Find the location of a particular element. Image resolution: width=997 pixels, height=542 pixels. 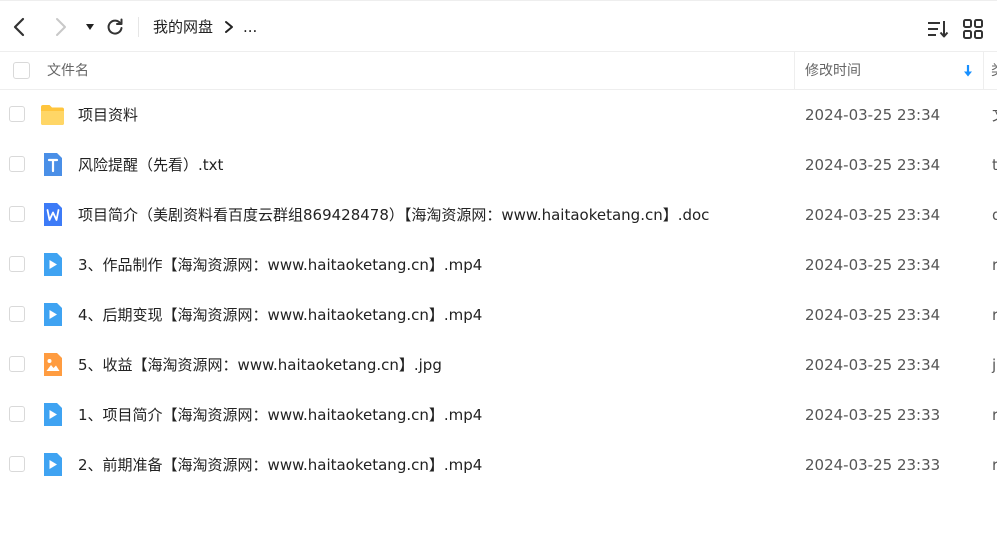

file-row: 项目资料 2024-03-25 23:34 文 is located at coordinates (498, 115).